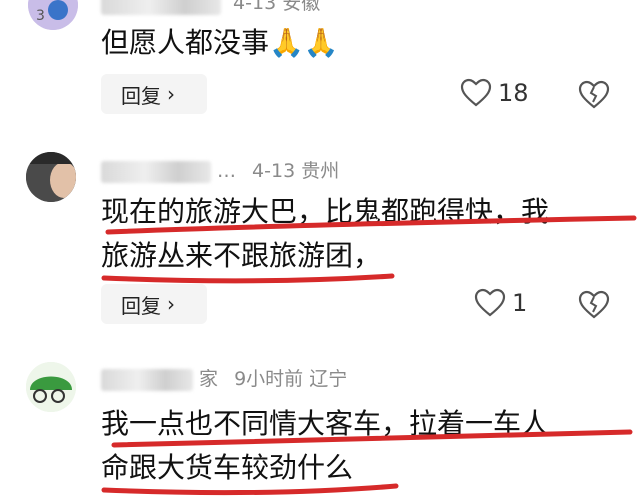 The width and height of the screenshot is (640, 499). I want to click on like-count: 18, so click(513, 93).